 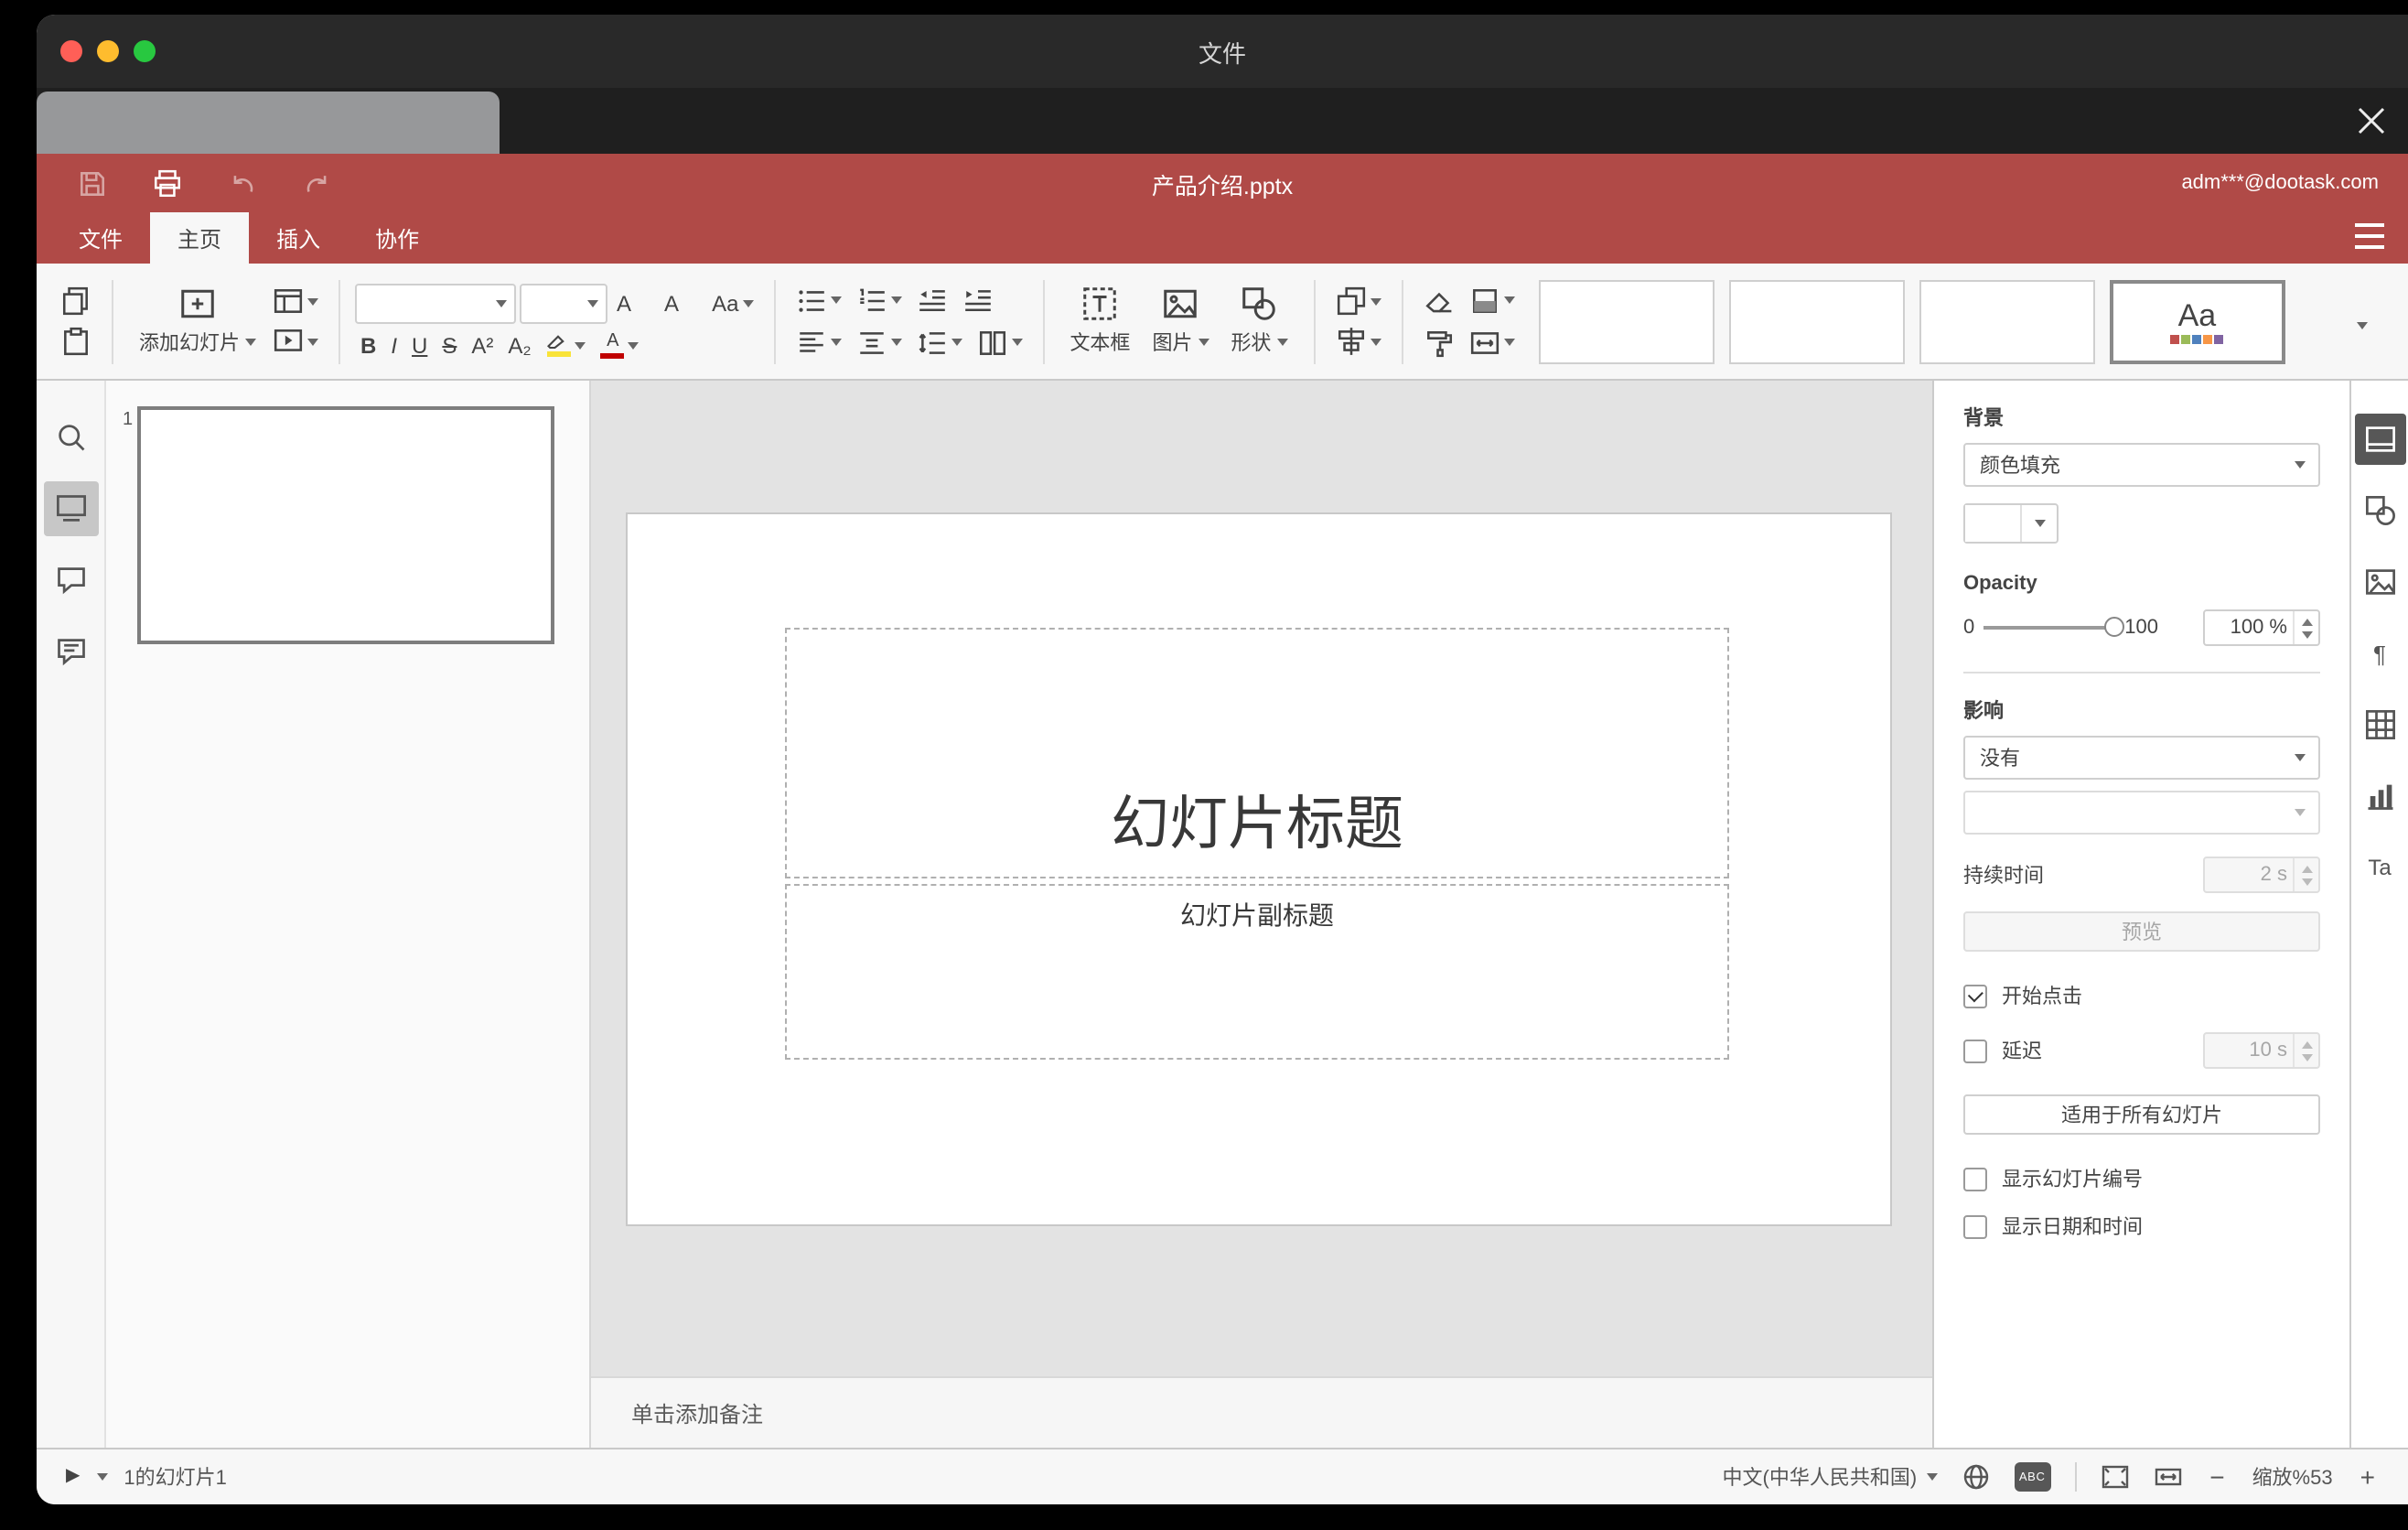 What do you see at coordinates (2000, 584) in the screenshot?
I see `opacity-label: Opacity` at bounding box center [2000, 584].